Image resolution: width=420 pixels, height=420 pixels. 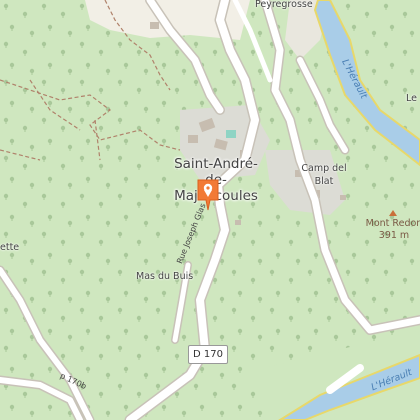 What do you see at coordinates (208, 354) in the screenshot?
I see `road-shield: D 170` at bounding box center [208, 354].